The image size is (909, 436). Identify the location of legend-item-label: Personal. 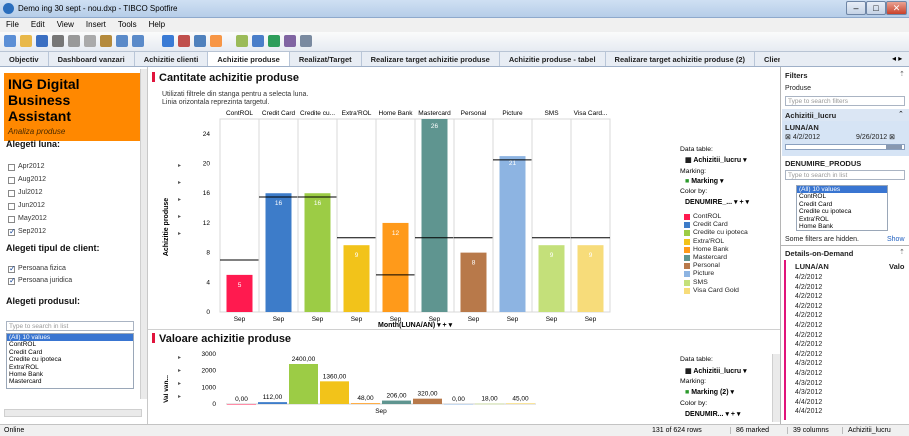
(706, 265).